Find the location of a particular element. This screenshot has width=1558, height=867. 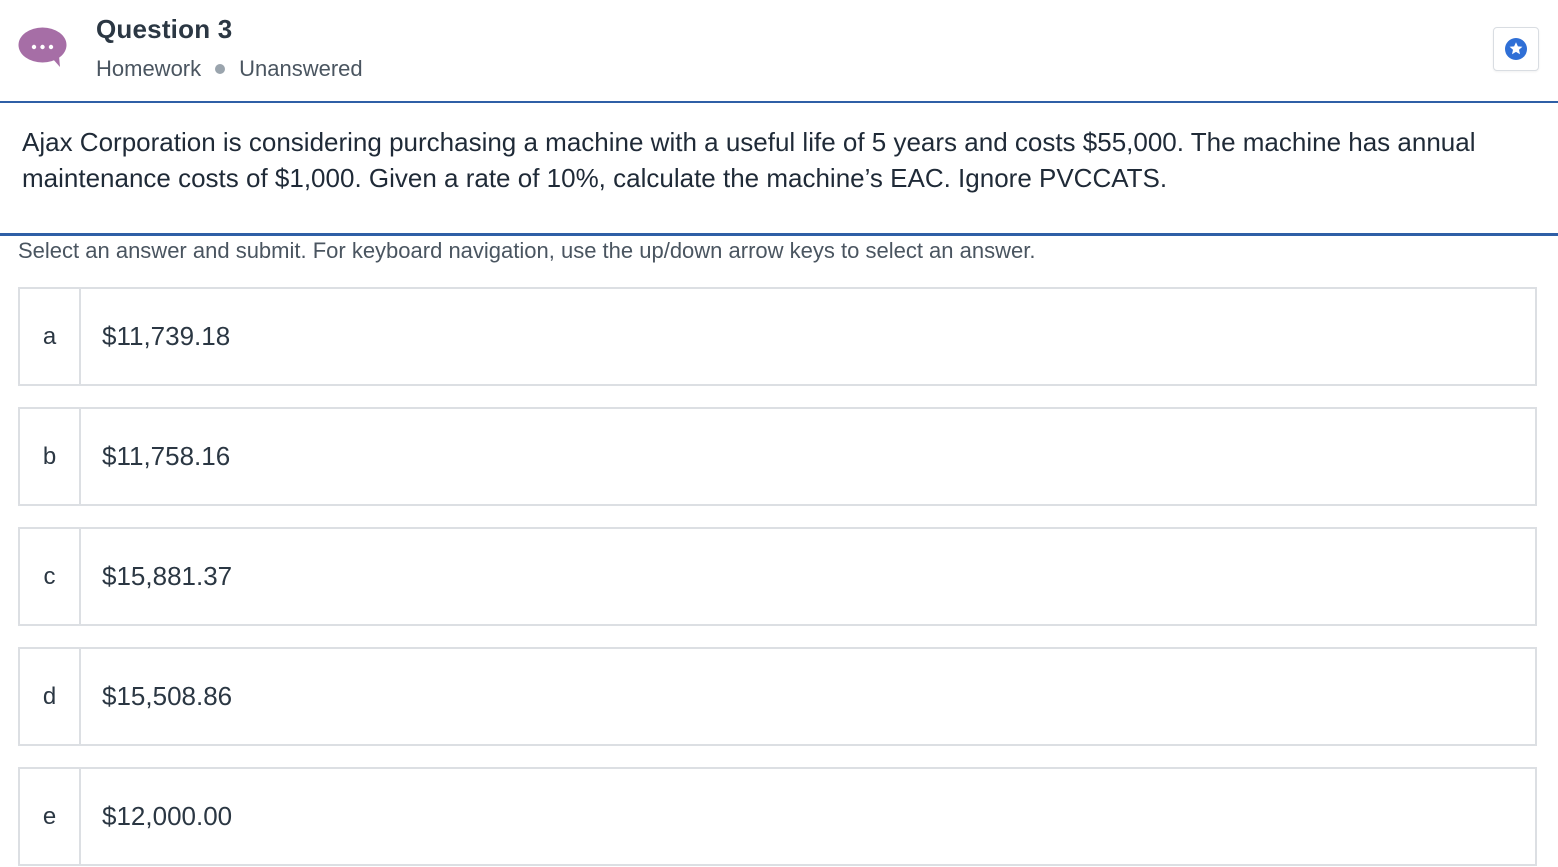

question-meta: Homework Unanswered is located at coordinates (229, 69).